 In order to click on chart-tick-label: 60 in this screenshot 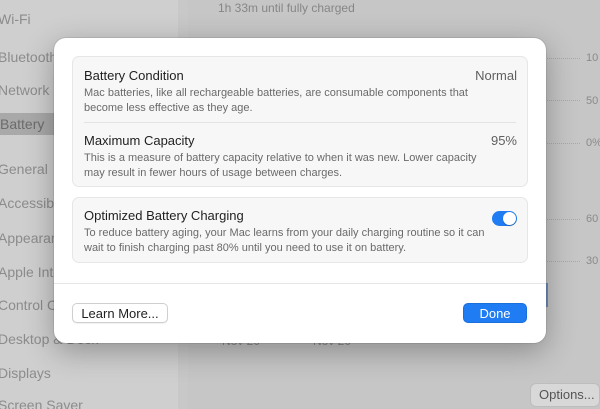, I will do `click(592, 219)`.